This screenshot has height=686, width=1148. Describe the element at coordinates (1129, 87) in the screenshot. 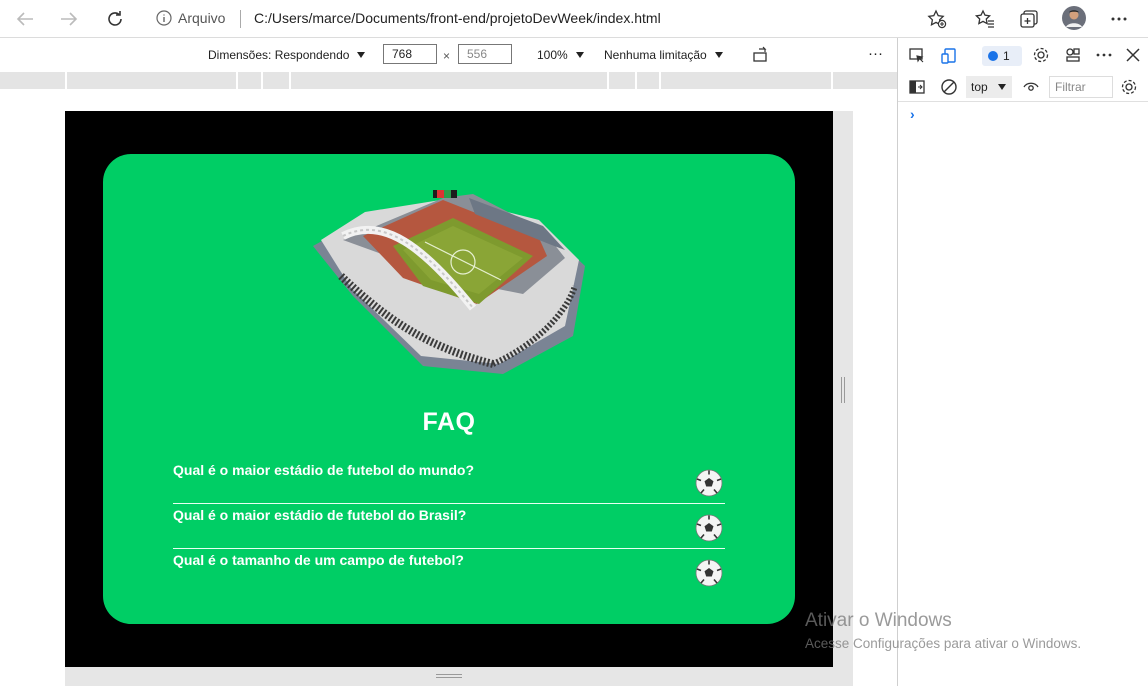

I see `console-settings-icon` at that location.